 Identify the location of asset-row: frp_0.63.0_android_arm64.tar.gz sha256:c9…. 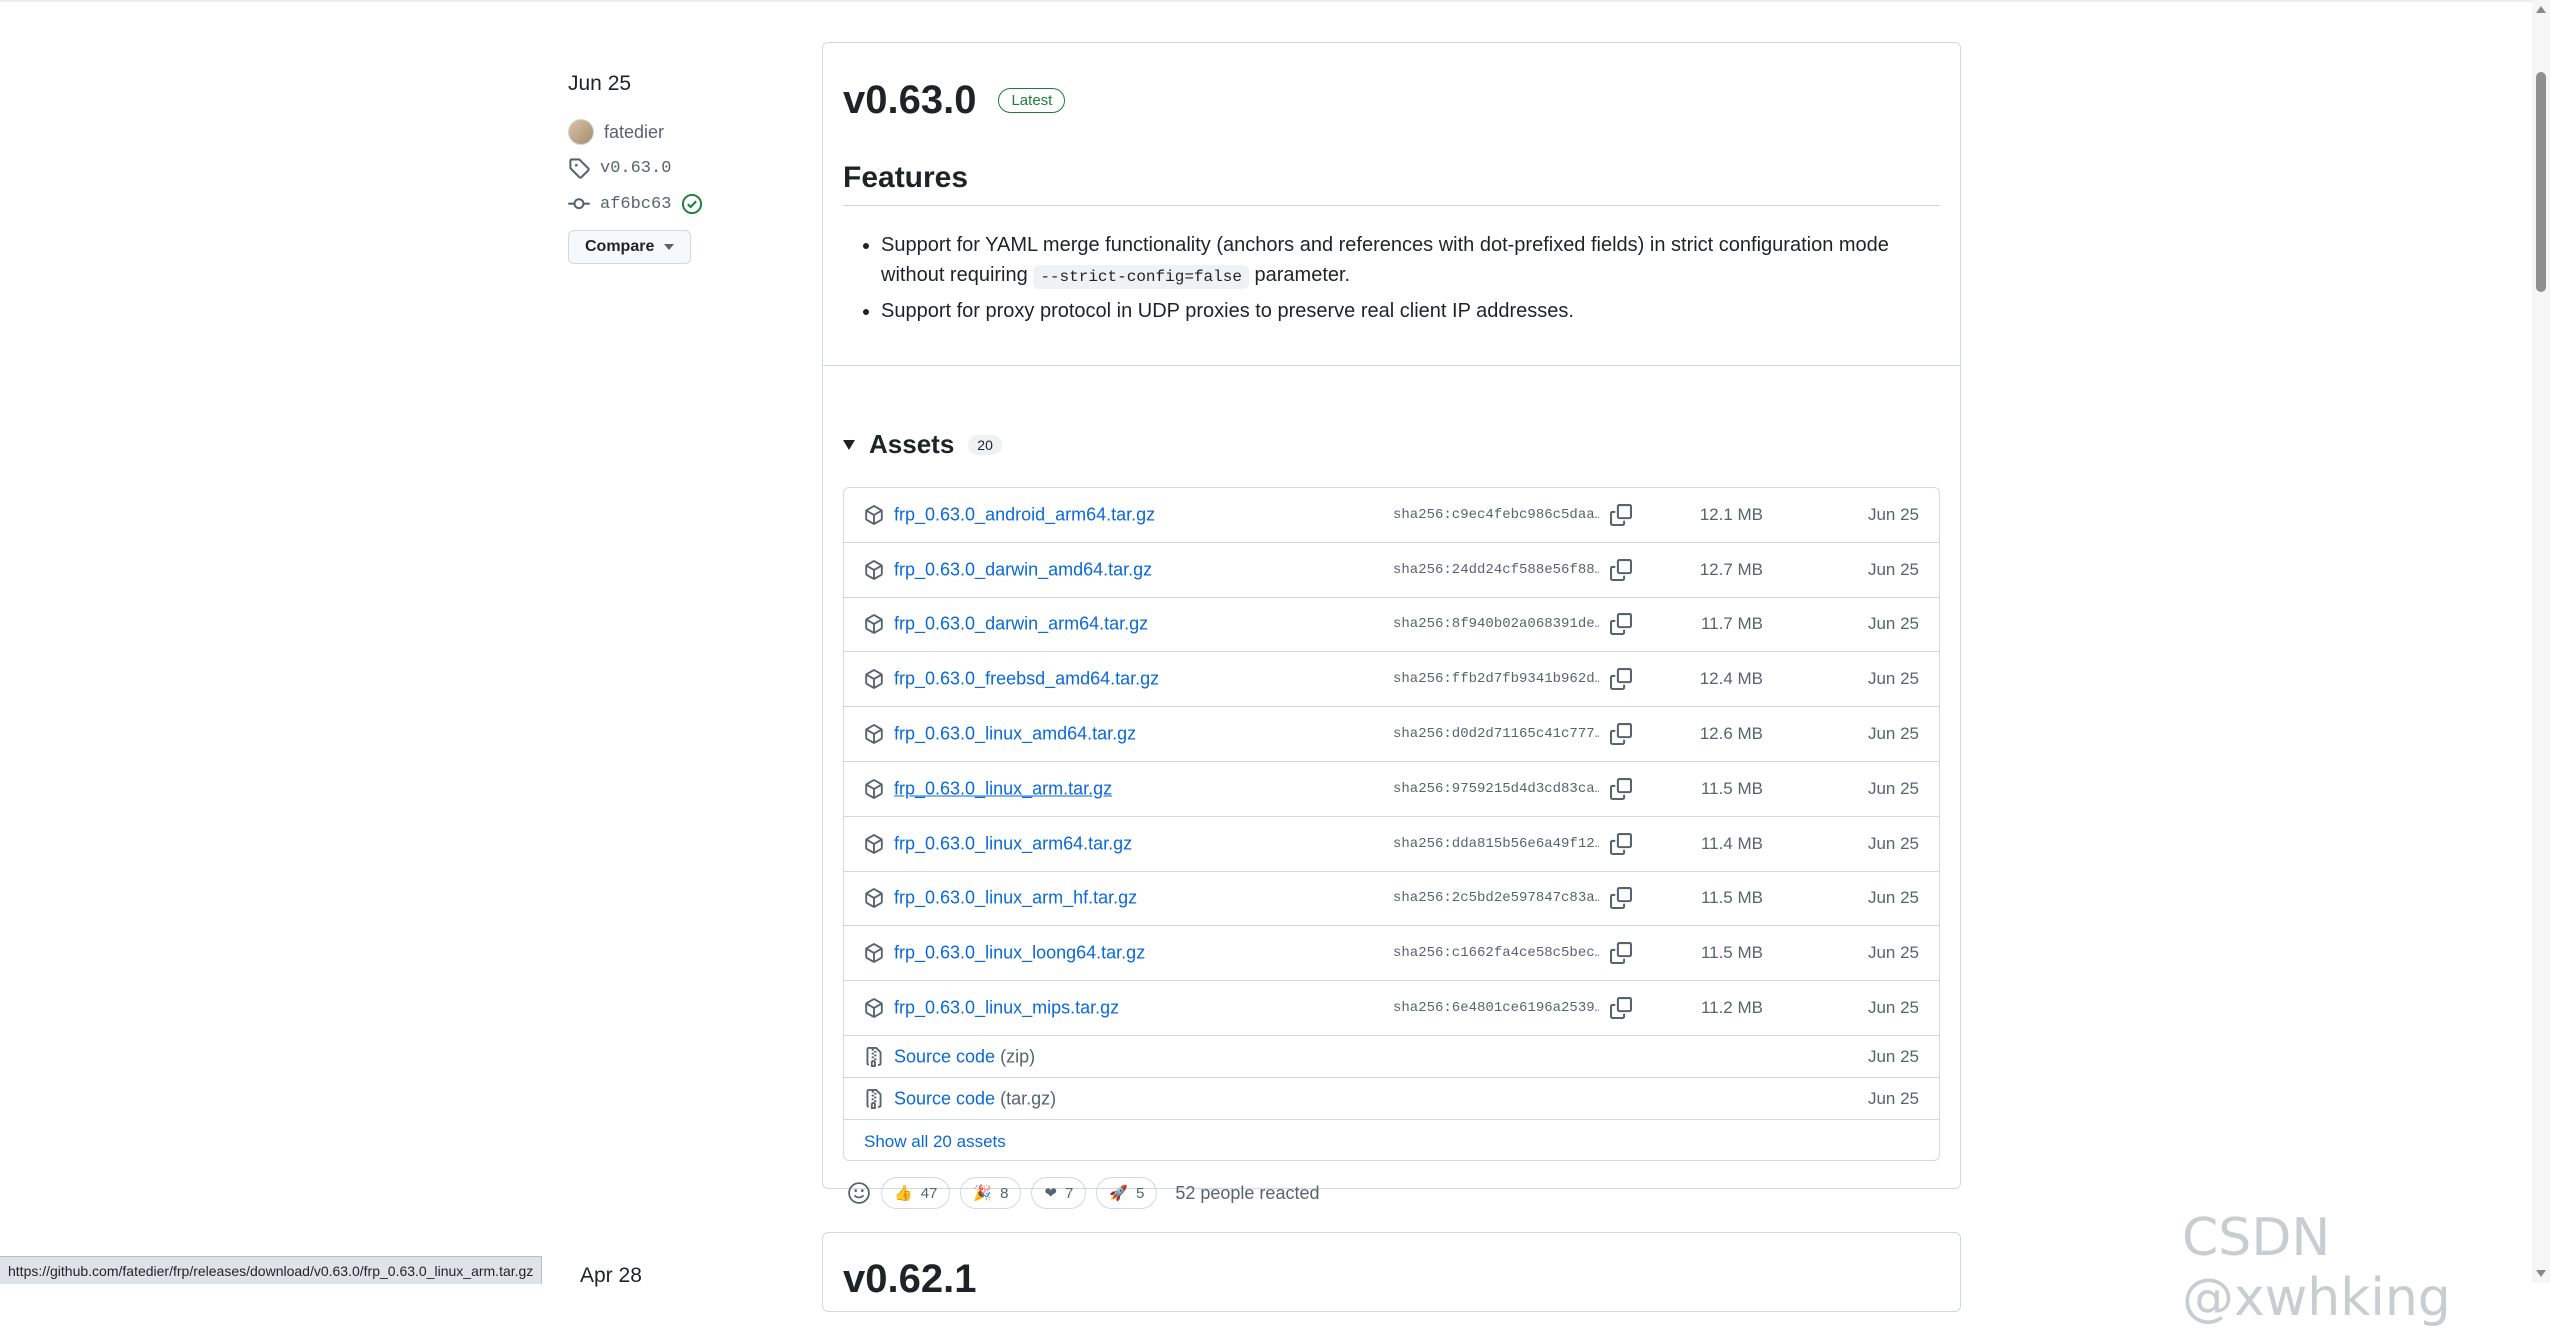
(1391, 515).